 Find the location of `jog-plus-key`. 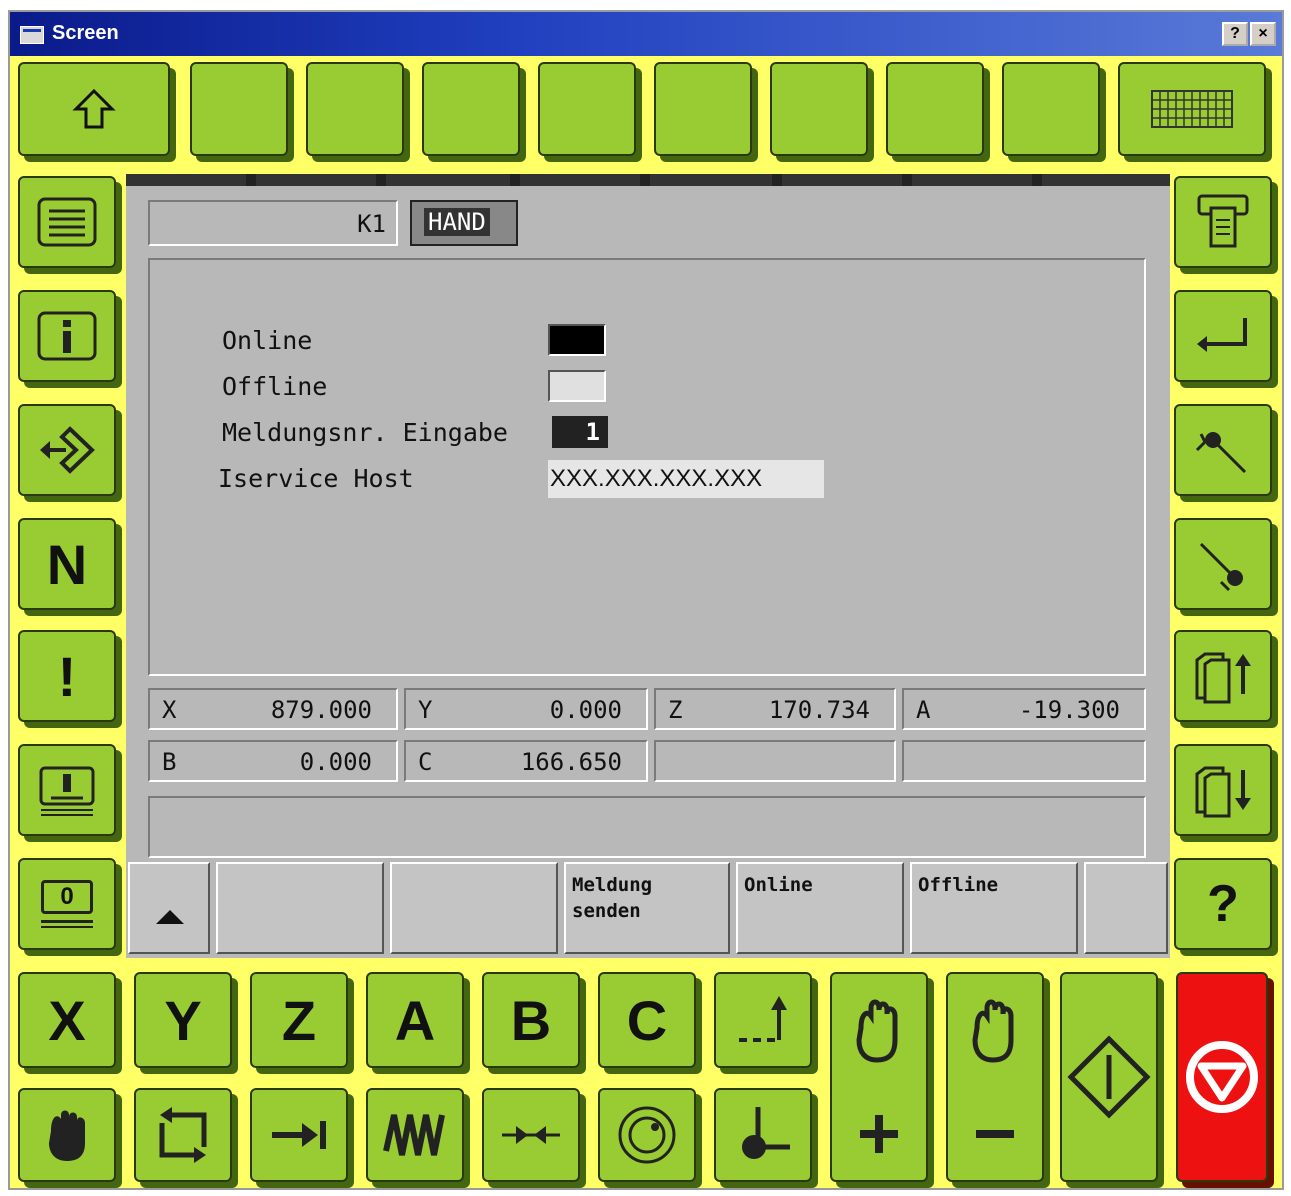

jog-plus-key is located at coordinates (879, 1077).